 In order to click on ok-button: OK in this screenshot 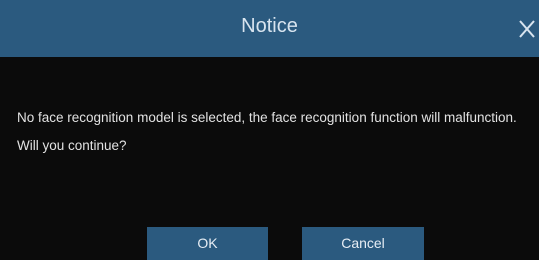, I will do `click(207, 243)`.